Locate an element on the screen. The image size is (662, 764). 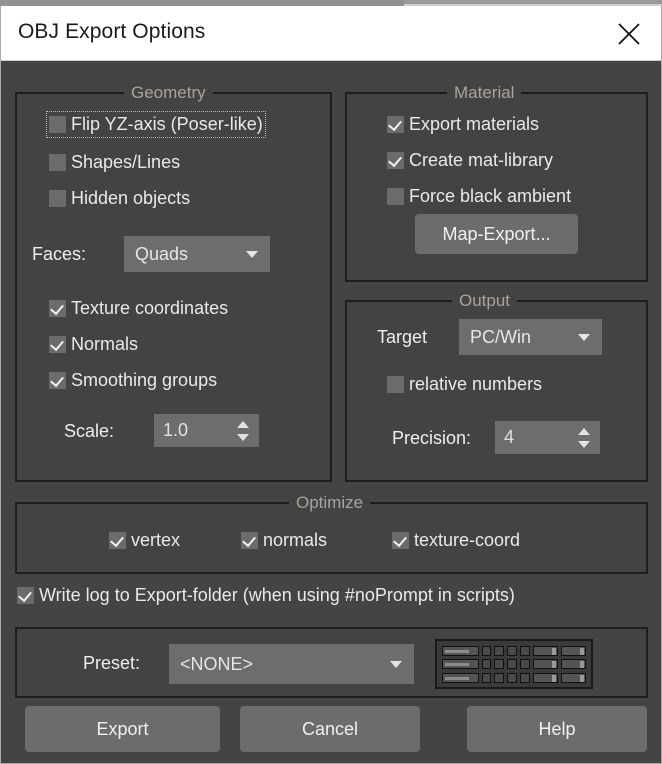
page-title: OBJ Export Options is located at coordinates (112, 31).